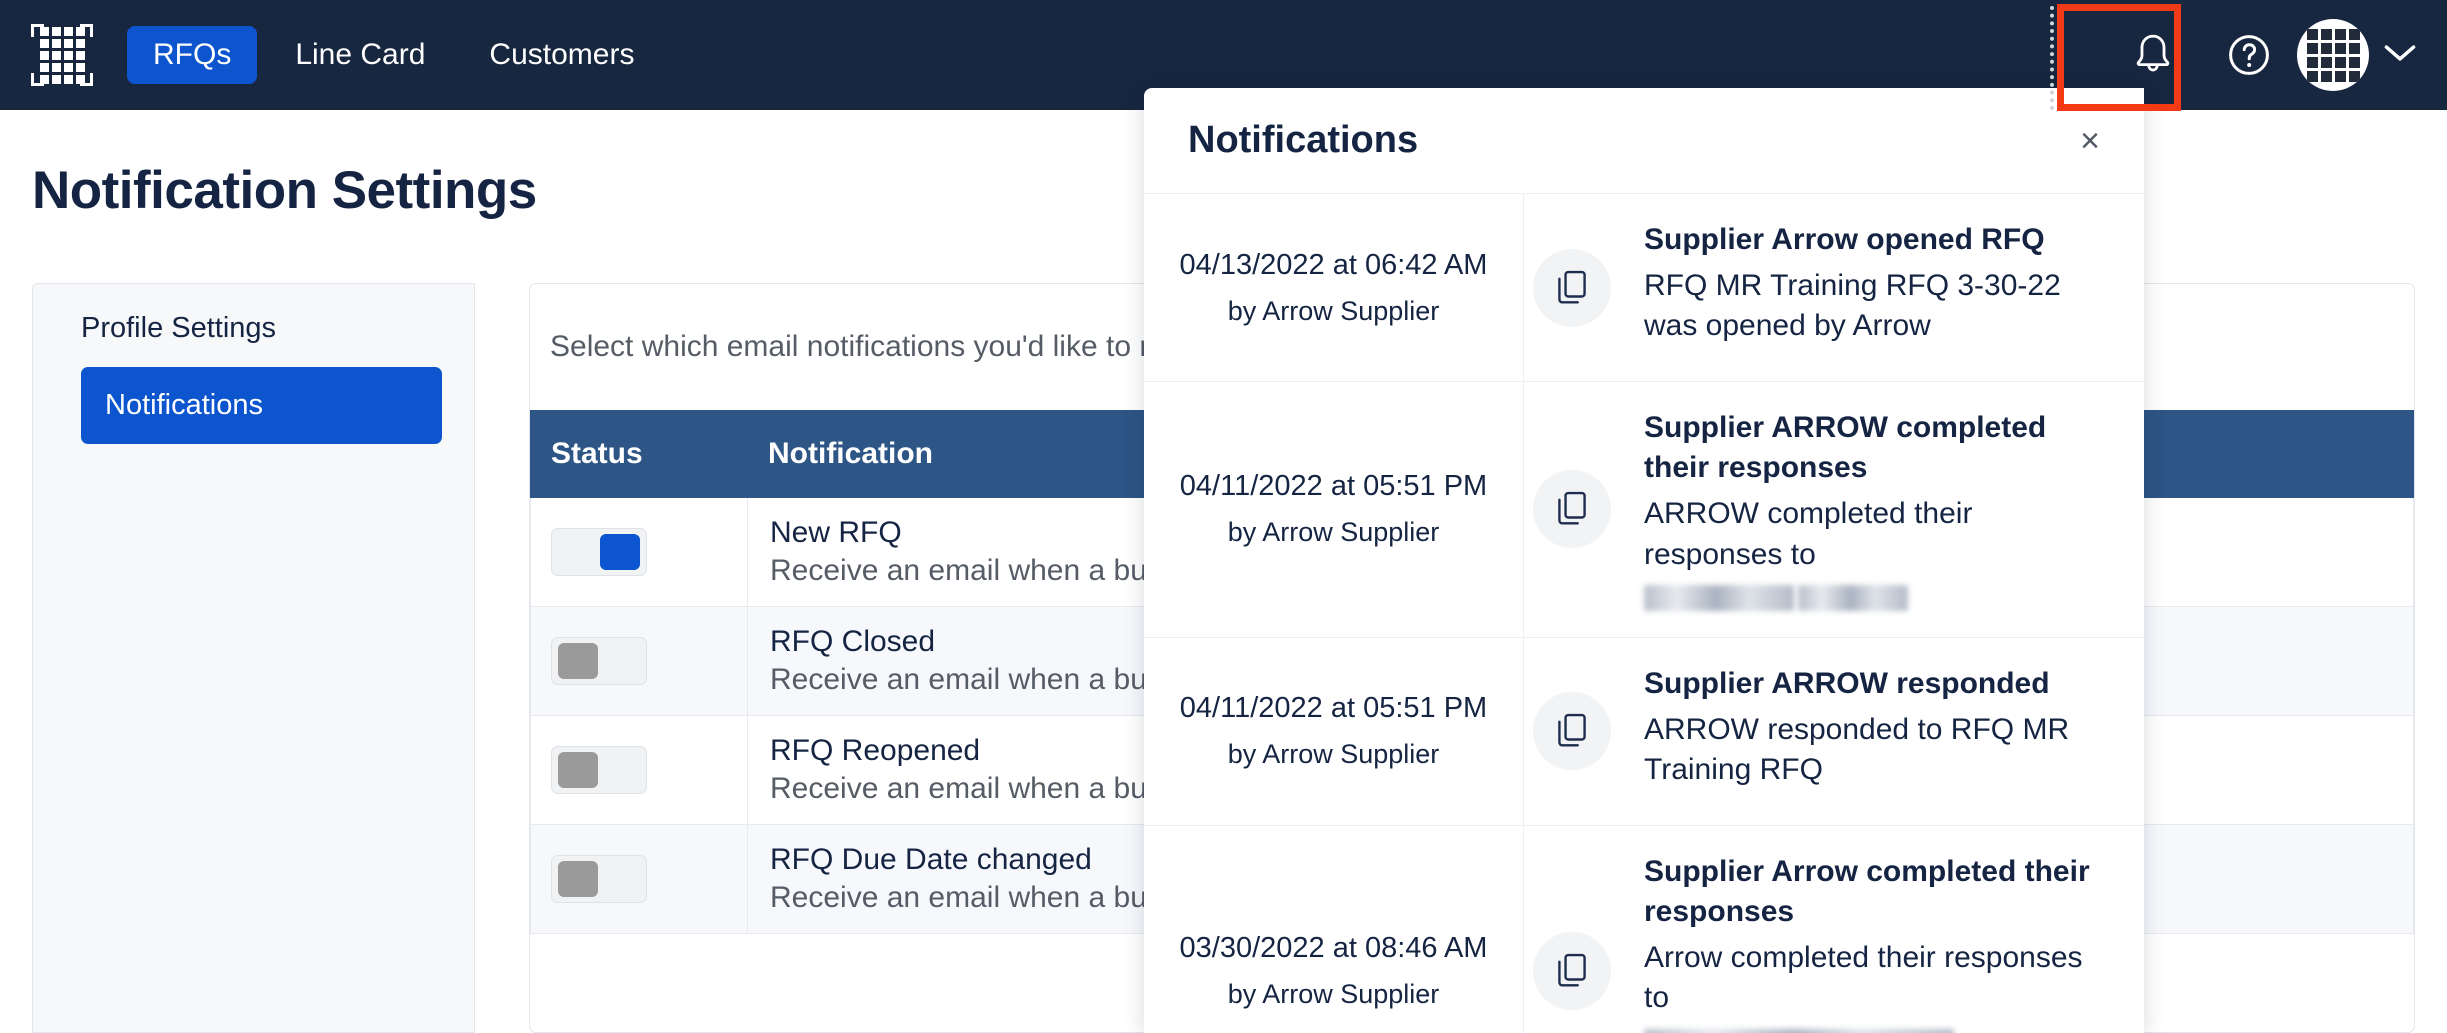 Image resolution: width=2447 pixels, height=1033 pixels. What do you see at coordinates (1334, 287) in the screenshot?
I see `notification-meta: 04/13/2022 at 06:42 AM by Arrow Supplier` at bounding box center [1334, 287].